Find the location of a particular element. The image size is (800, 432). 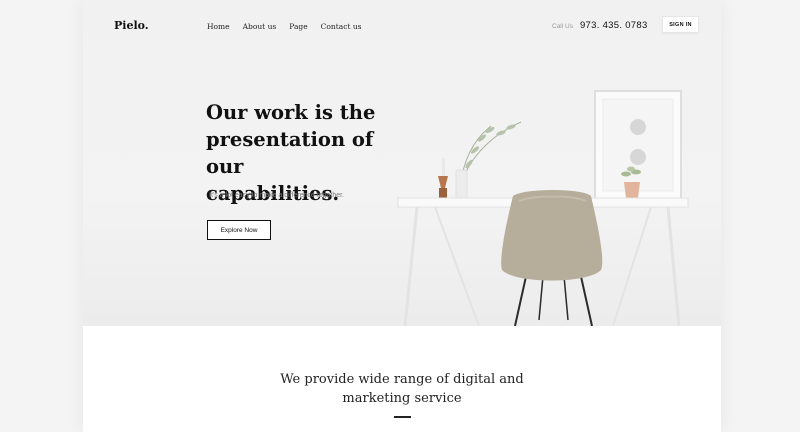

section-divider is located at coordinates (402, 417).